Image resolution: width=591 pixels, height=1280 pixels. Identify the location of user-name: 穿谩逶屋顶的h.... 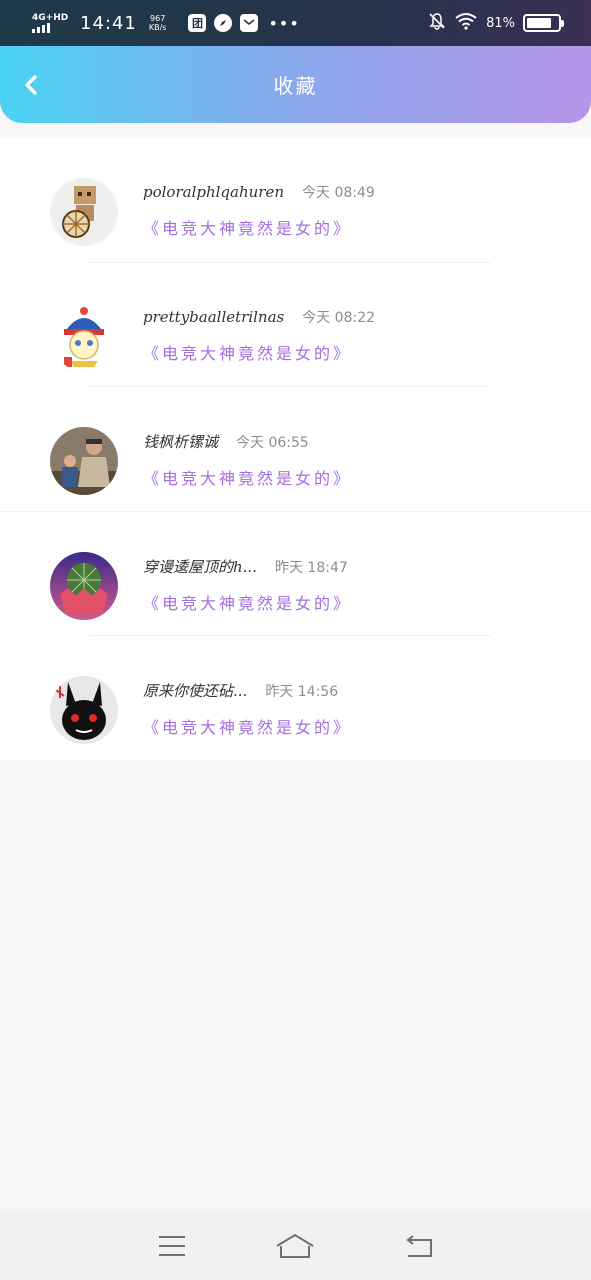
(200, 566).